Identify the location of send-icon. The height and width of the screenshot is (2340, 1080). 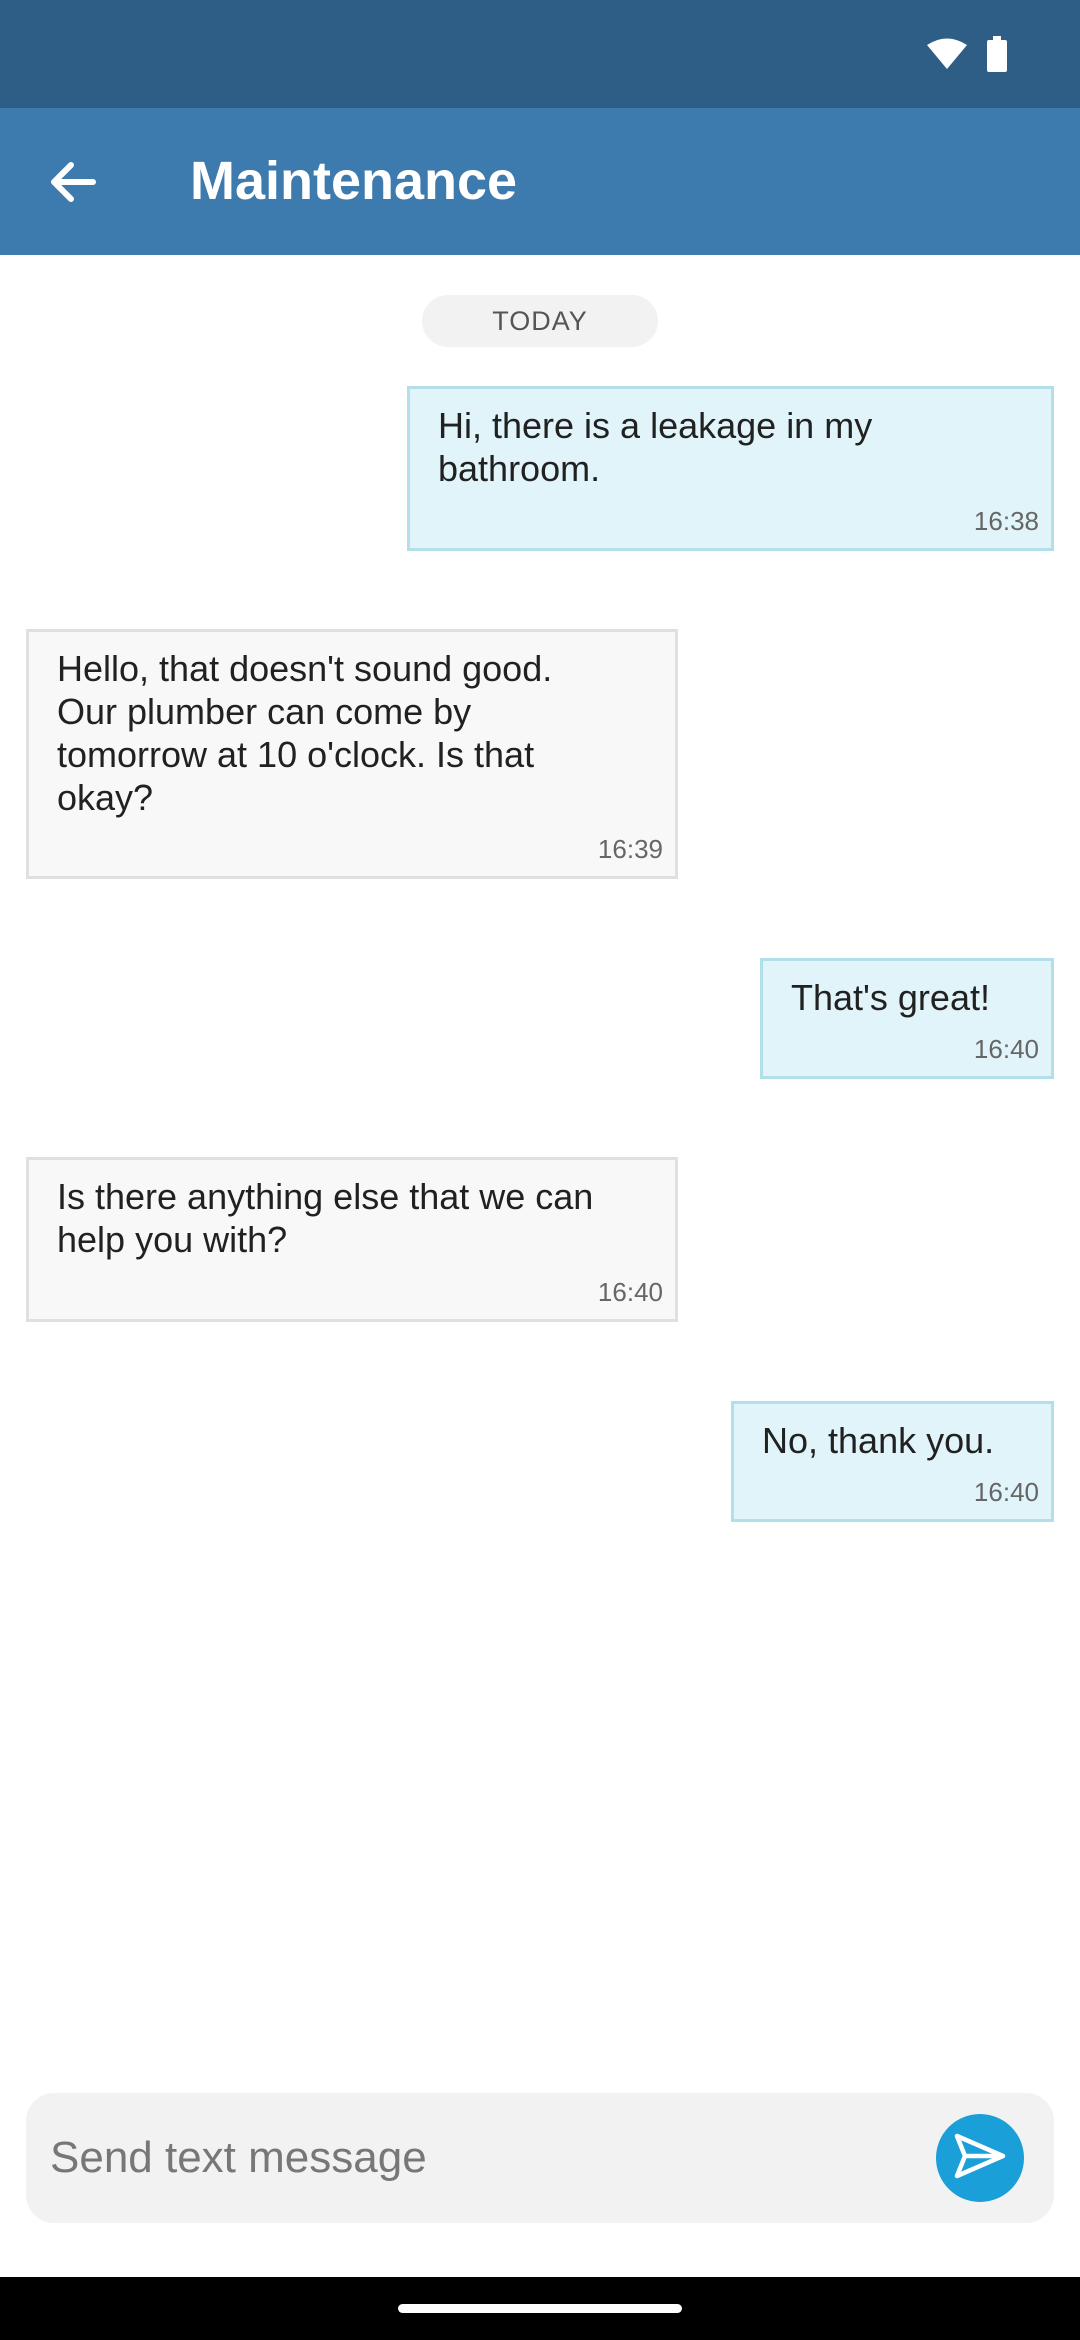
(980, 2158).